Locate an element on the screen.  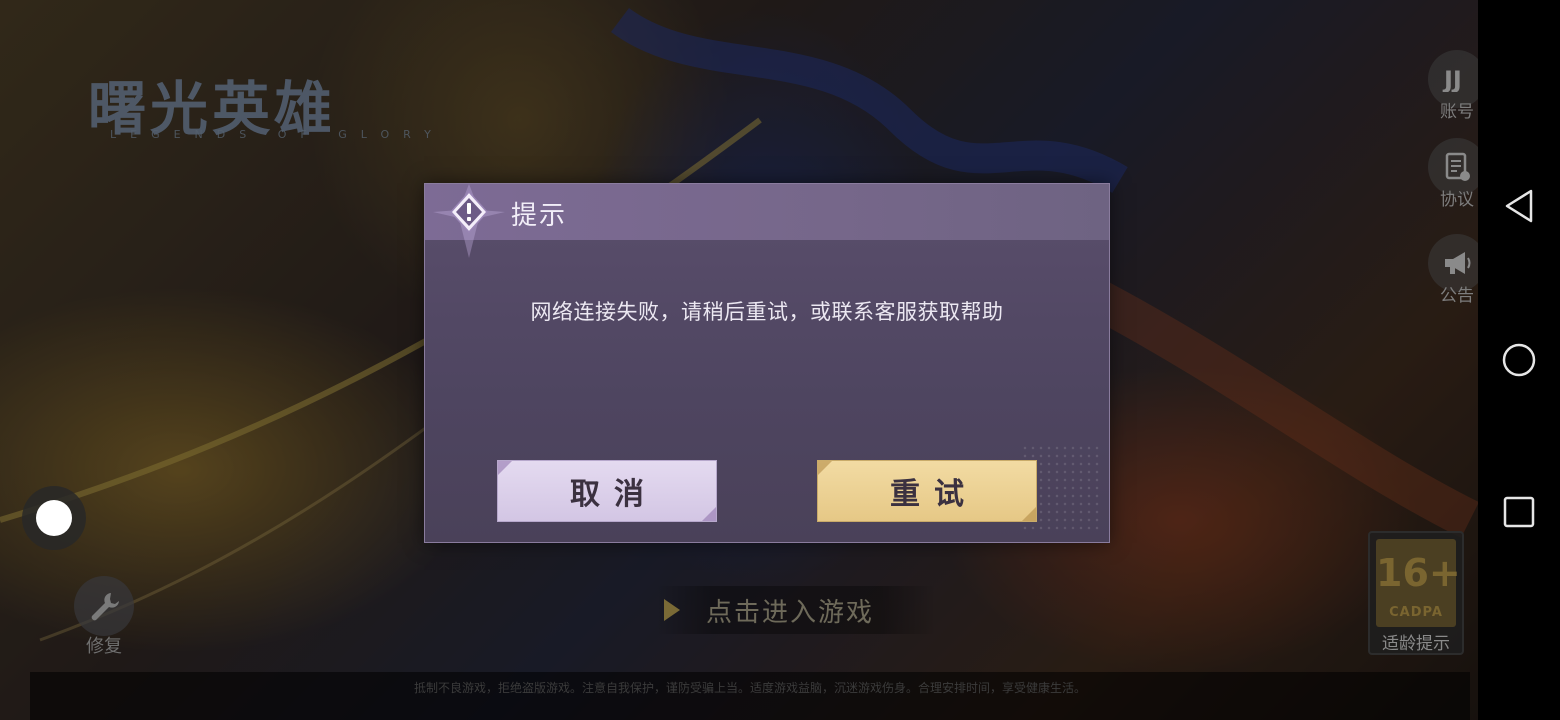
svg-text: JJ is located at coordinates (1452, 79).